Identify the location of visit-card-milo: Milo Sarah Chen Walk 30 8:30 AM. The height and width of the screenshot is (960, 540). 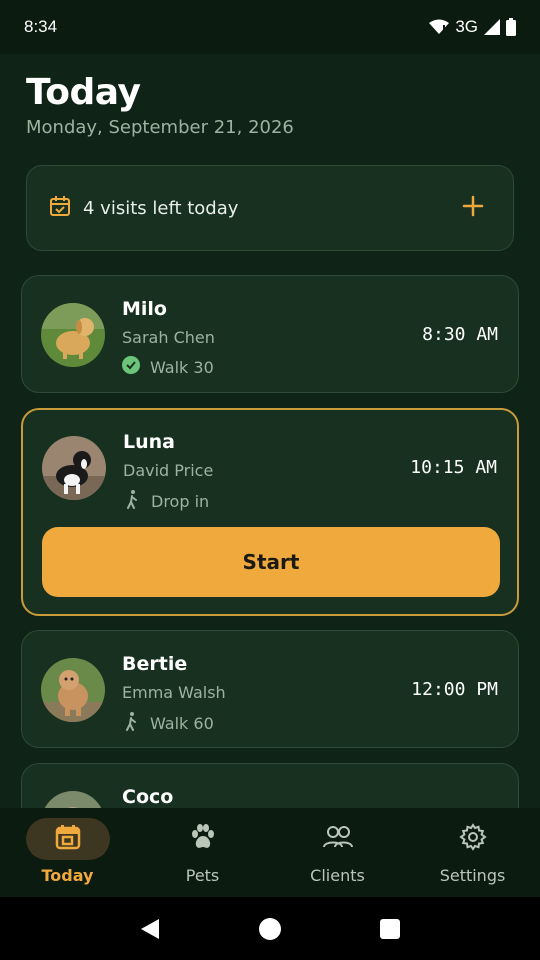
(270, 334).